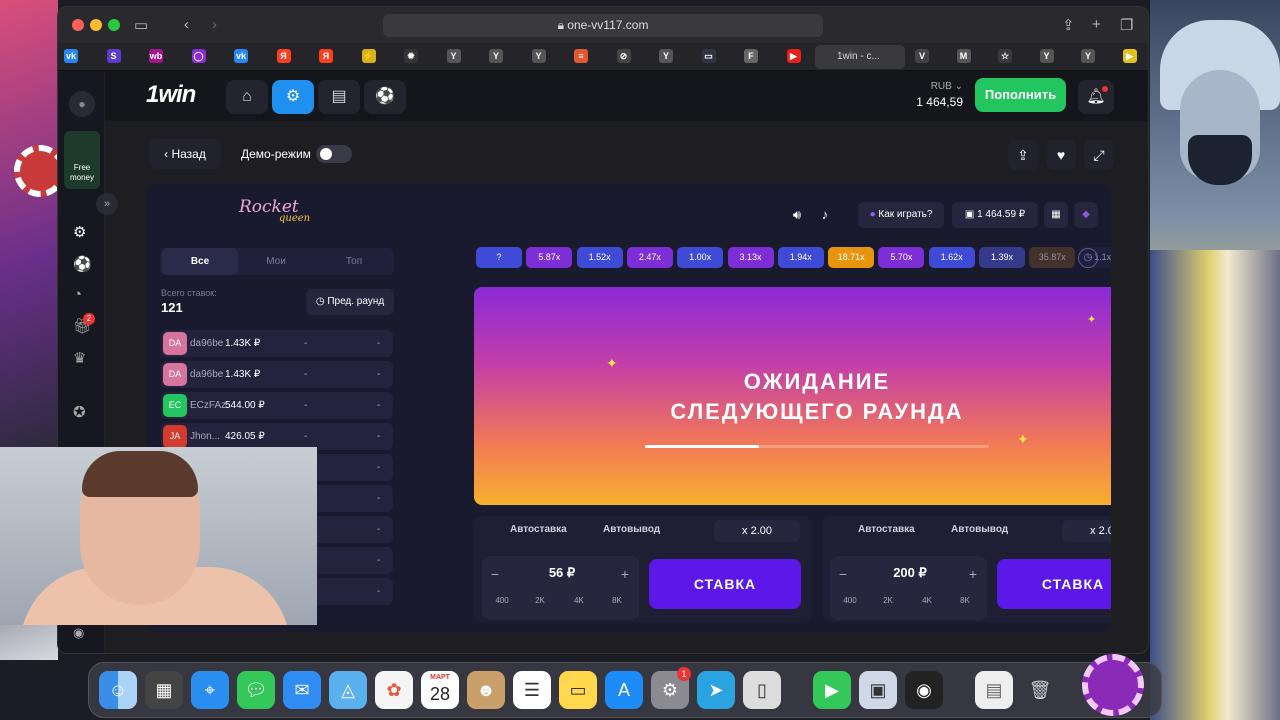  Describe the element at coordinates (1061, 155) in the screenshot. I see `favorite-button: ♥` at that location.